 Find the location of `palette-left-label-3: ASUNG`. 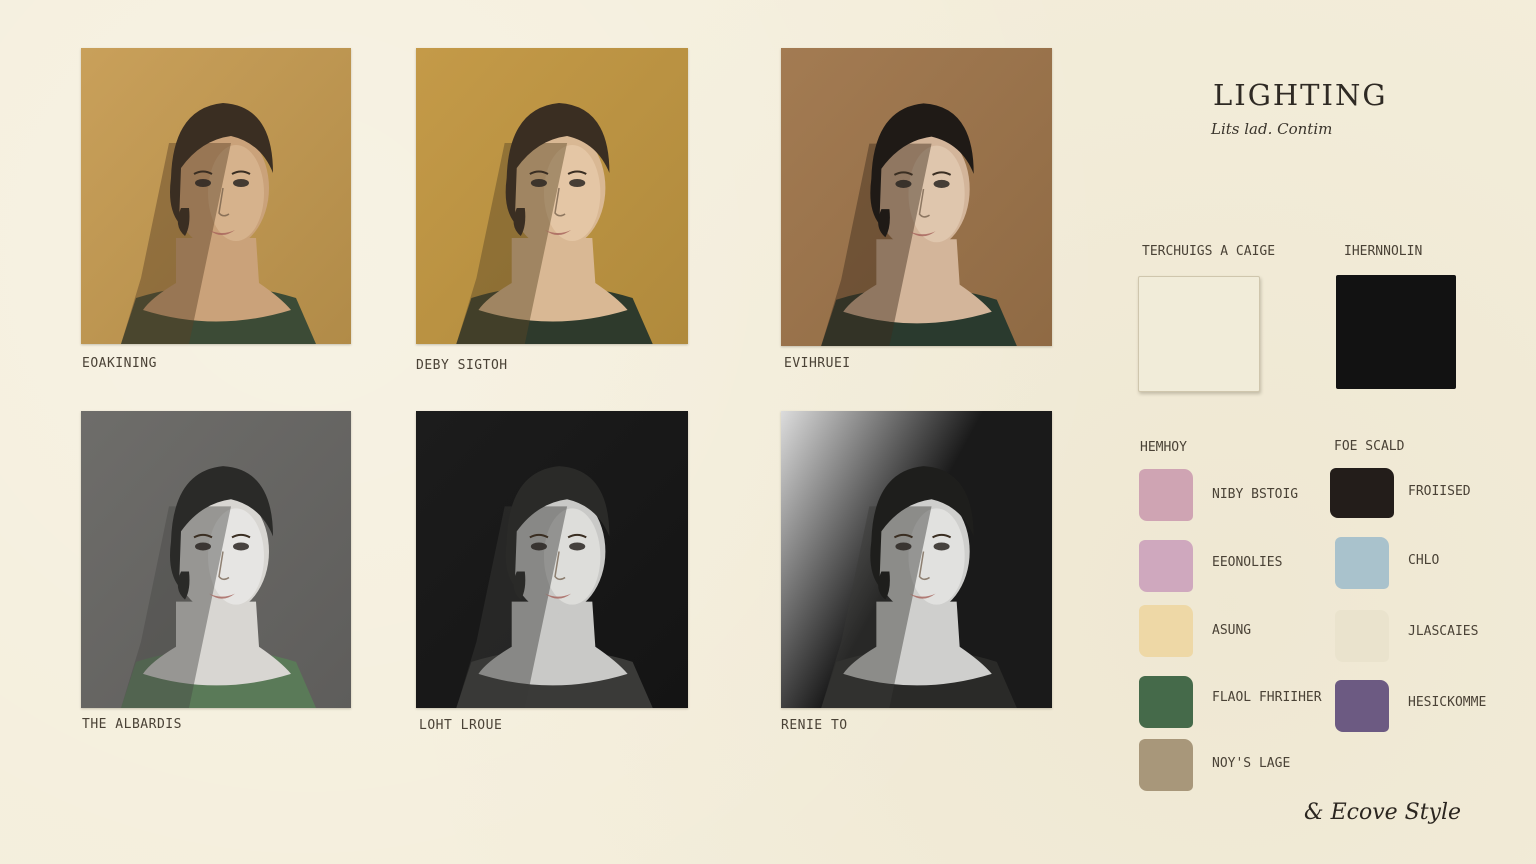

palette-left-label-3: ASUNG is located at coordinates (1232, 630).